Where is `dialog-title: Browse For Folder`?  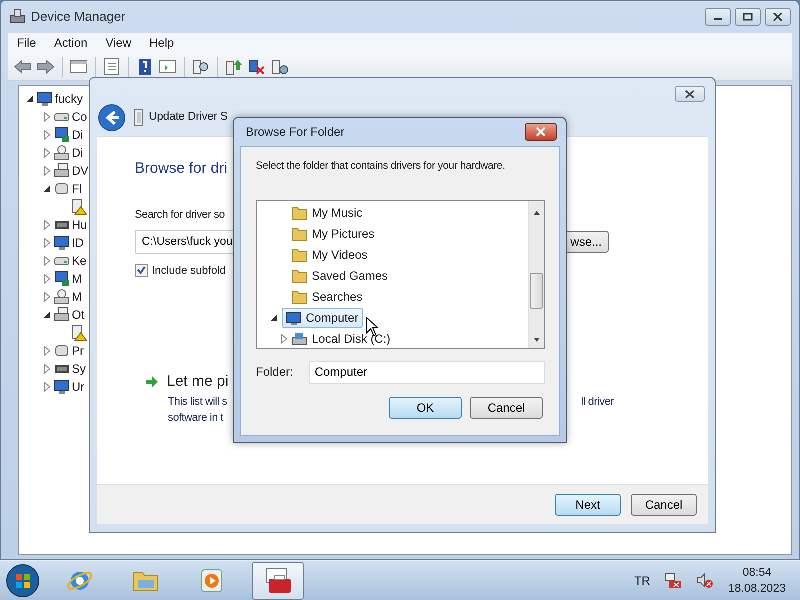
dialog-title: Browse For Folder is located at coordinates (295, 132).